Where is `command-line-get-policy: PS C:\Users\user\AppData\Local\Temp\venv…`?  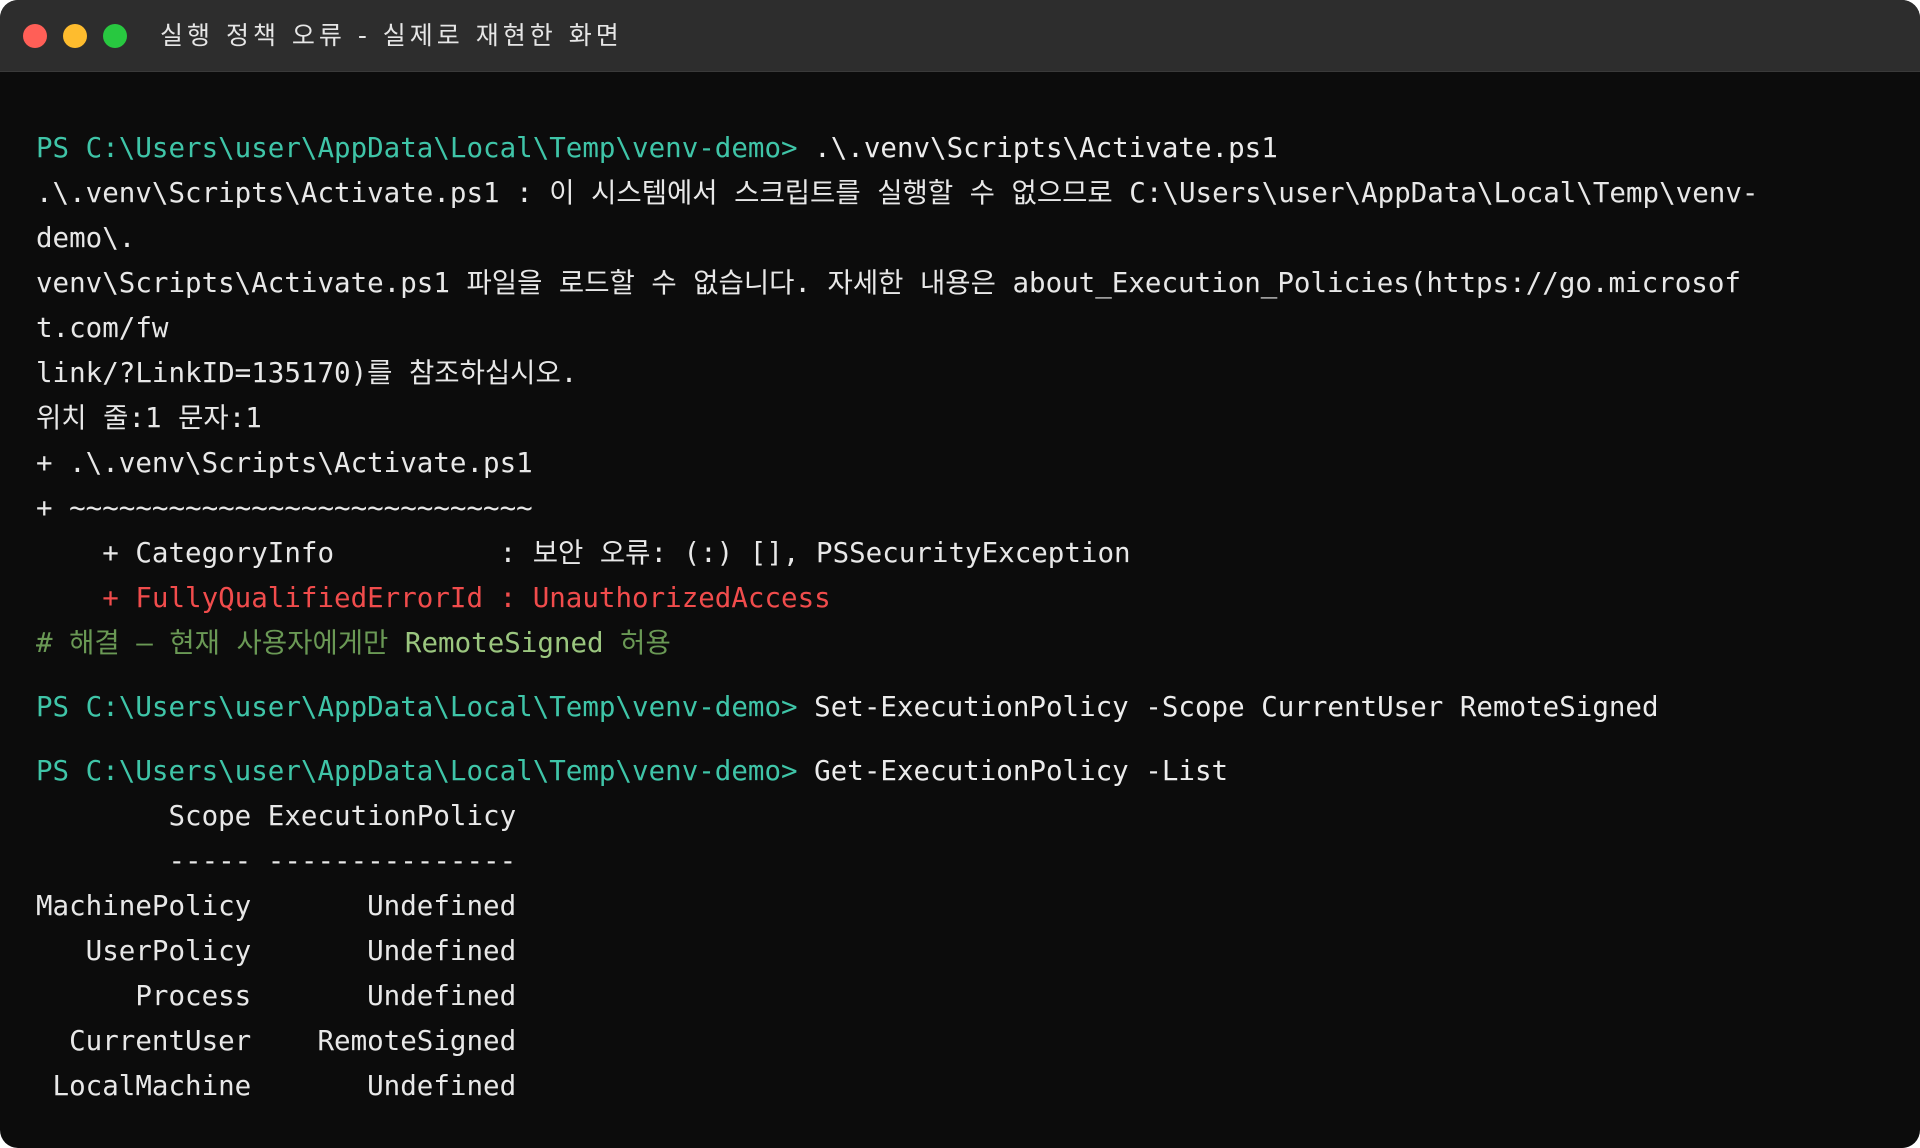 command-line-get-policy: PS C:\Users\user\AppData\Local\Temp\venv… is located at coordinates (966, 771).